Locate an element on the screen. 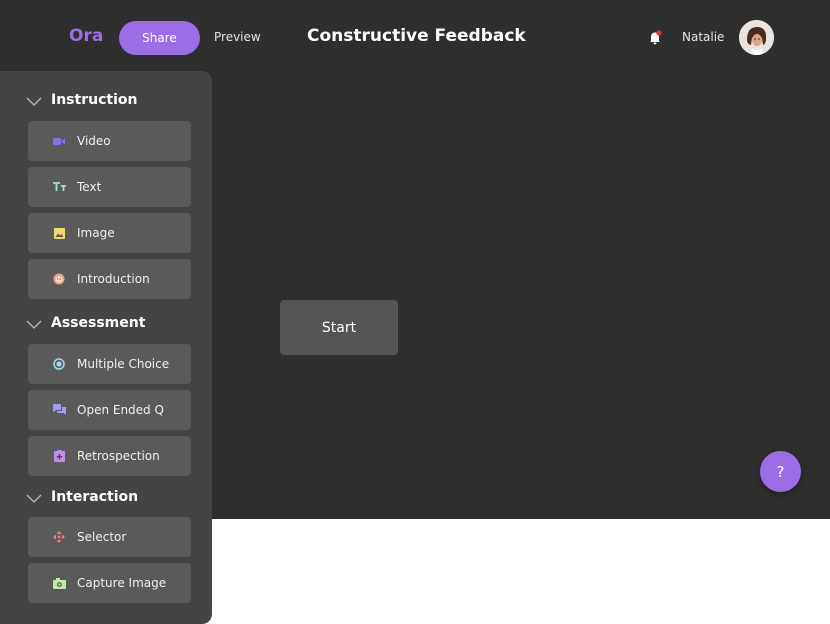  camera-icon is located at coordinates (59, 583).